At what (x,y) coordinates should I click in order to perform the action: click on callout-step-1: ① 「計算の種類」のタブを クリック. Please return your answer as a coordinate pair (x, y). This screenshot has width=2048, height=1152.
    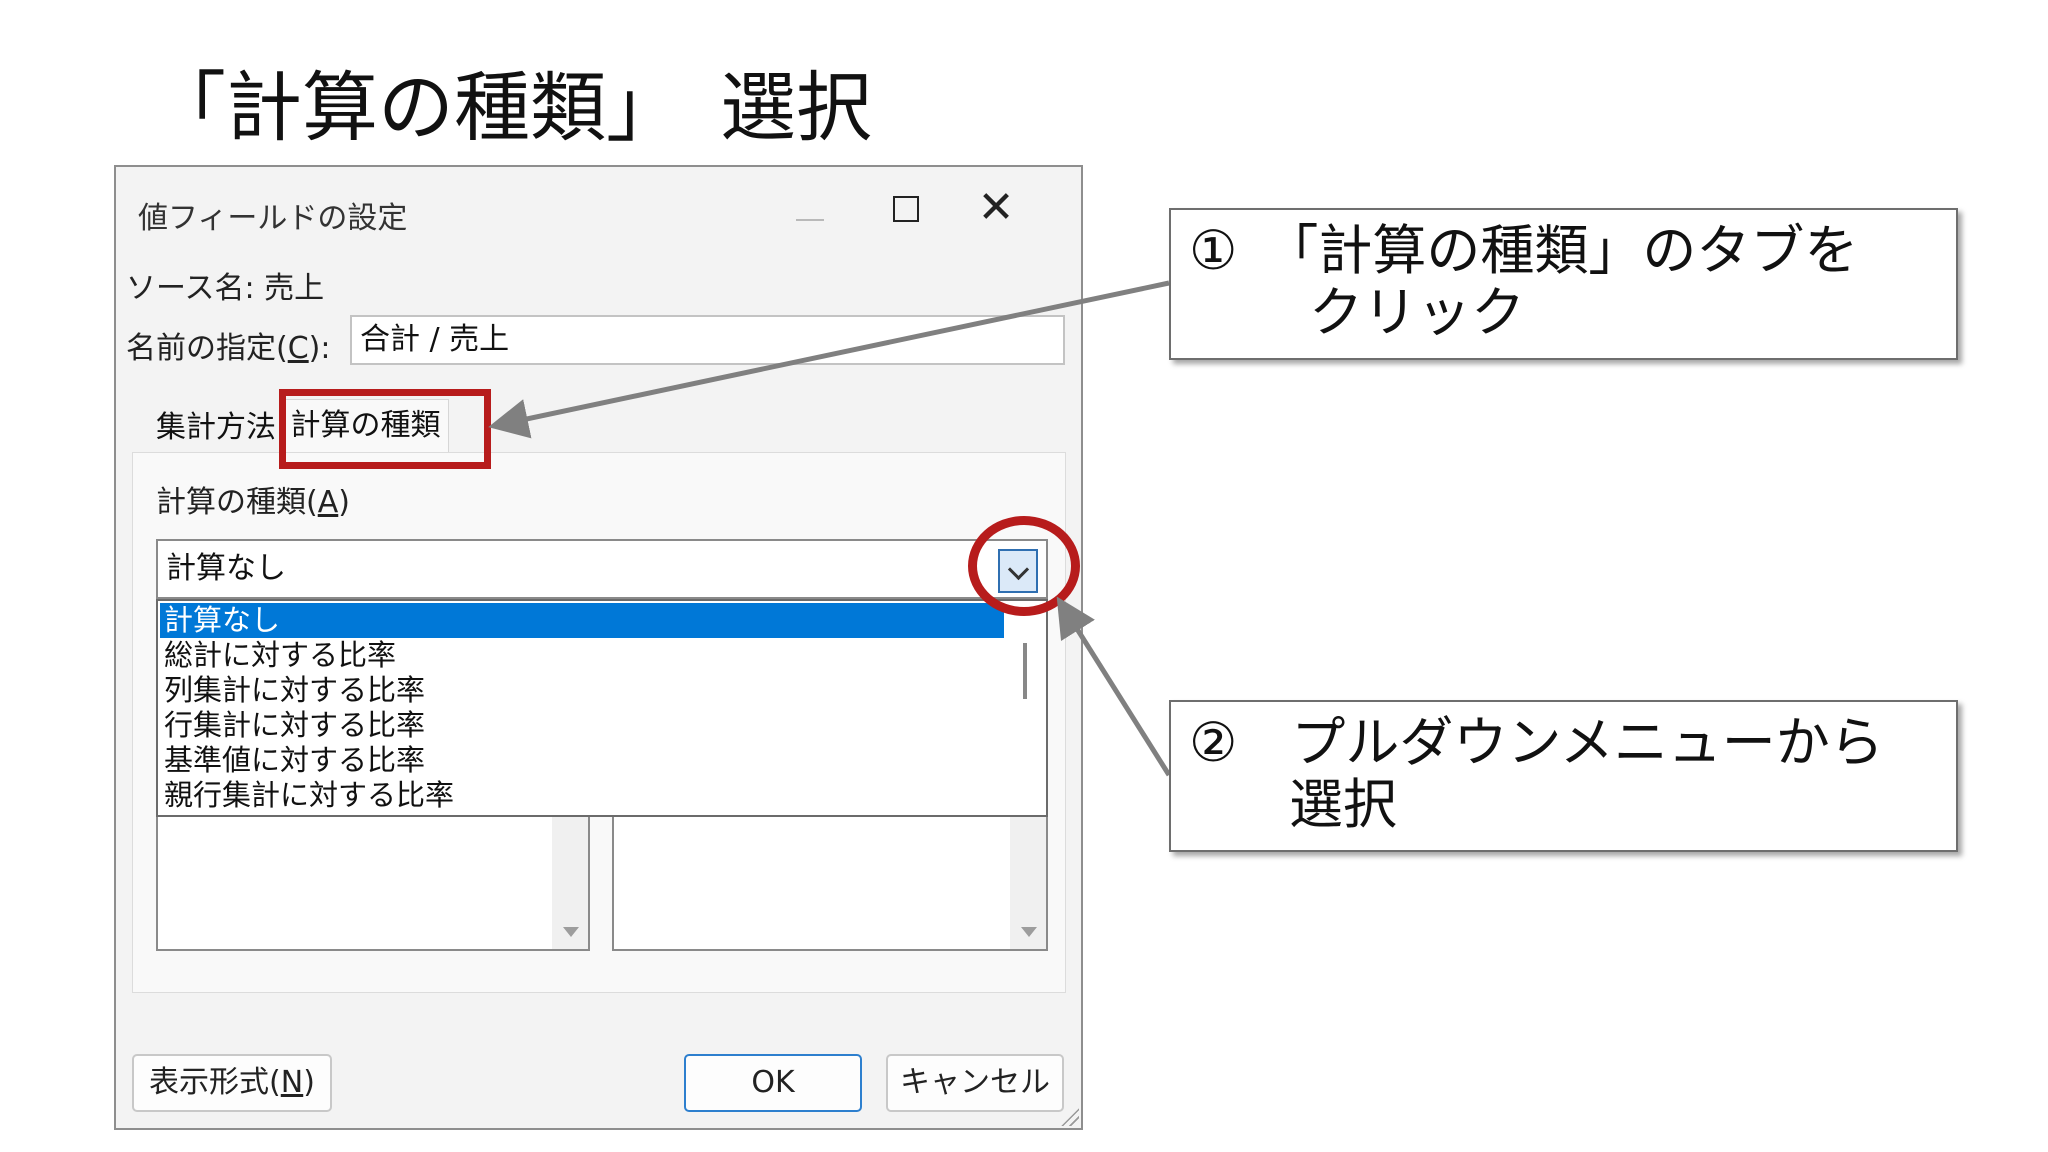
    Looking at the image, I should click on (1563, 284).